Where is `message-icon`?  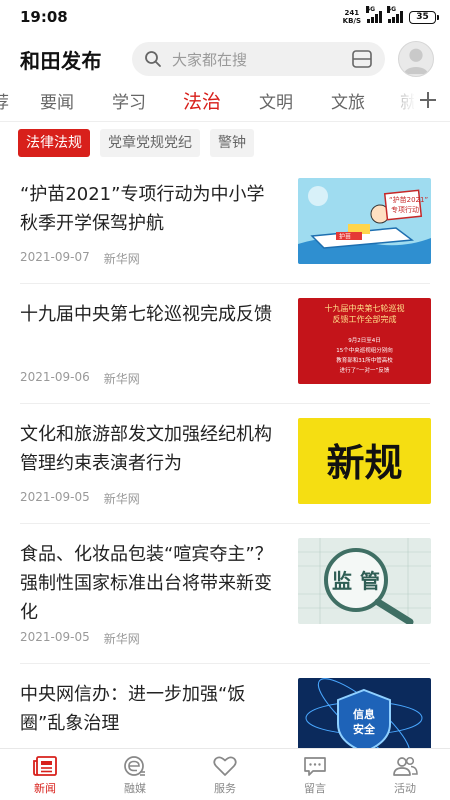
message-icon is located at coordinates (315, 766).